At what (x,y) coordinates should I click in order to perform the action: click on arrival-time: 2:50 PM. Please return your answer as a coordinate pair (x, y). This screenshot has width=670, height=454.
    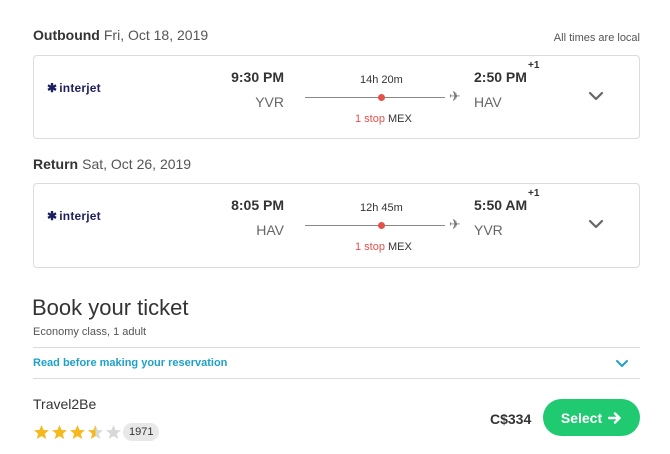
    Looking at the image, I should click on (500, 77).